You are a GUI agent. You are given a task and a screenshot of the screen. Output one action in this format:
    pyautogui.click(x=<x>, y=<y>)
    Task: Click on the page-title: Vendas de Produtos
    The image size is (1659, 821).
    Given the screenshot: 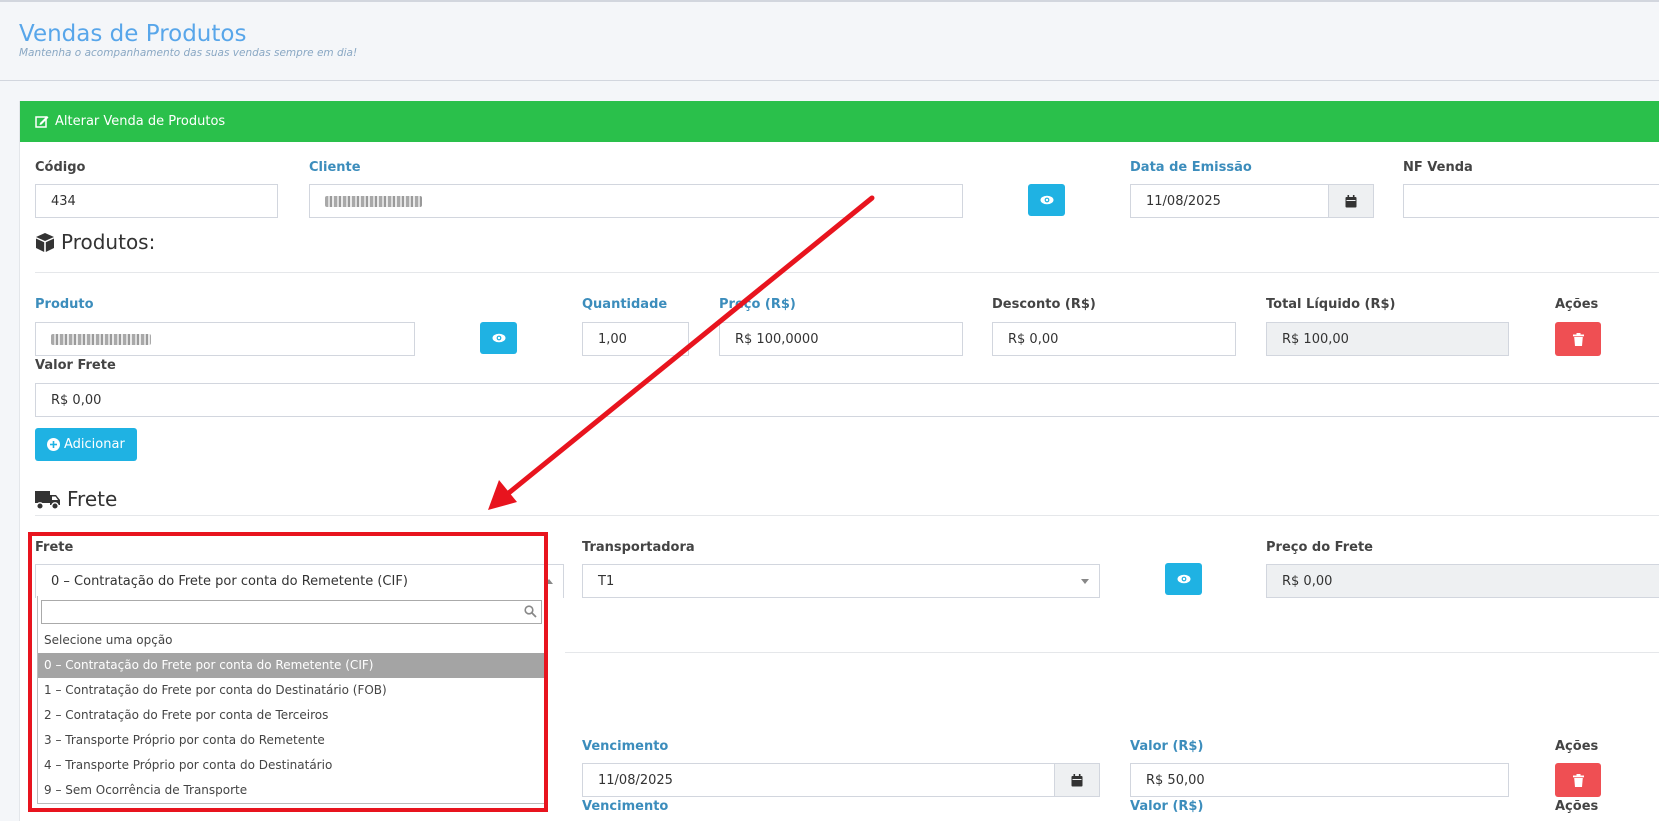 What is the action you would take?
    pyautogui.click(x=133, y=34)
    